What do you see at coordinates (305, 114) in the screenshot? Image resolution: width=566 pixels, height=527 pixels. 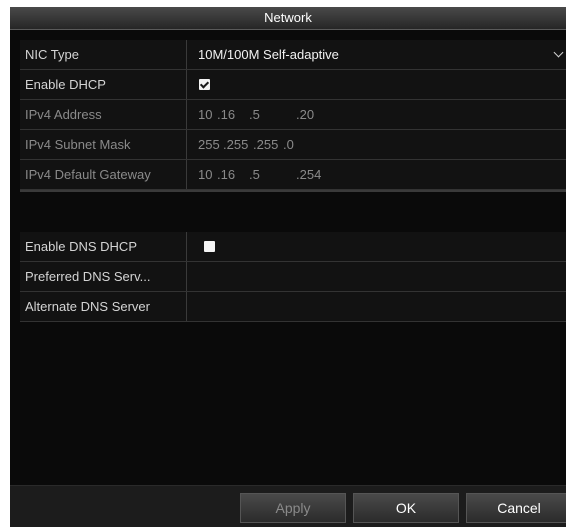 I see `ipv4-address-octet-4: .20` at bounding box center [305, 114].